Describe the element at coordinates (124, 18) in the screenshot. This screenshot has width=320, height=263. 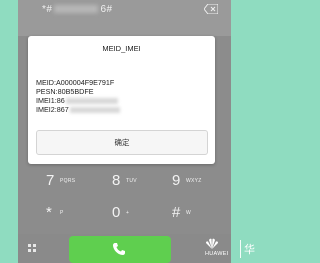
I see `dialer-header: *# 6#` at that location.